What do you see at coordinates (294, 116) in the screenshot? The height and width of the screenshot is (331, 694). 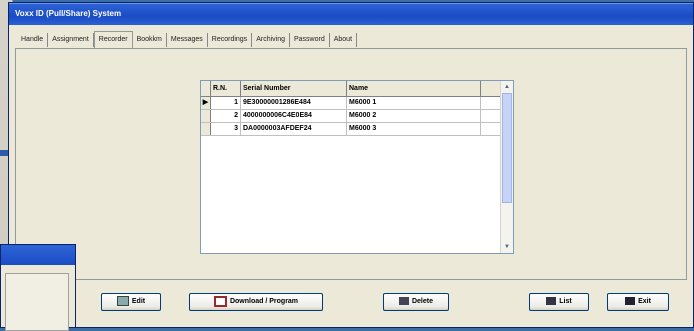 I see `cell-serial: 4000000006C4E0E84` at bounding box center [294, 116].